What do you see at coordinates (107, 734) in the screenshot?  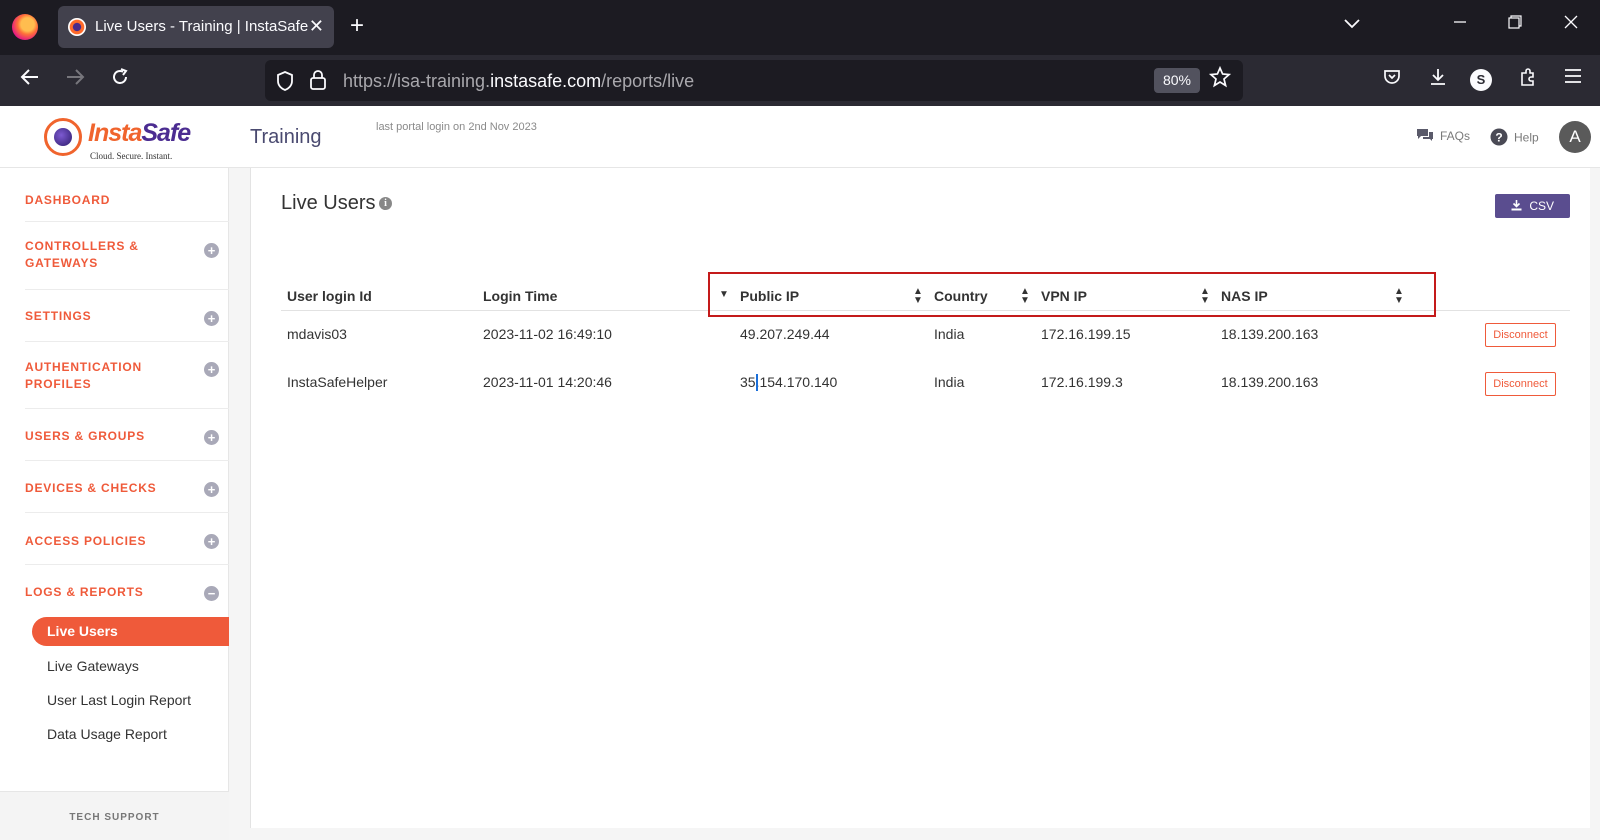 I see `sidebar-subitem-data-usage-report: Data Usage Report` at bounding box center [107, 734].